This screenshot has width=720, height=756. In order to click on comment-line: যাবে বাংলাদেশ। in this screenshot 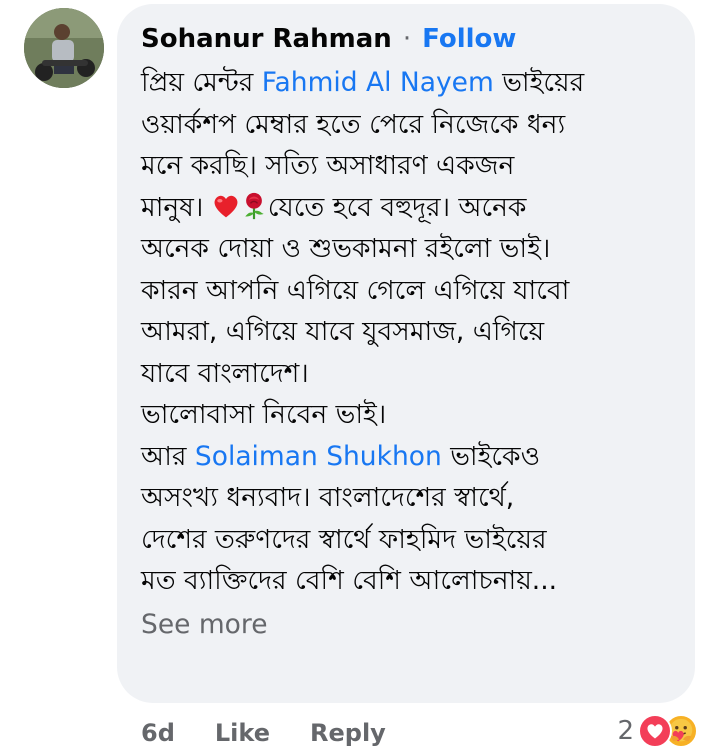, I will do `click(225, 373)`.